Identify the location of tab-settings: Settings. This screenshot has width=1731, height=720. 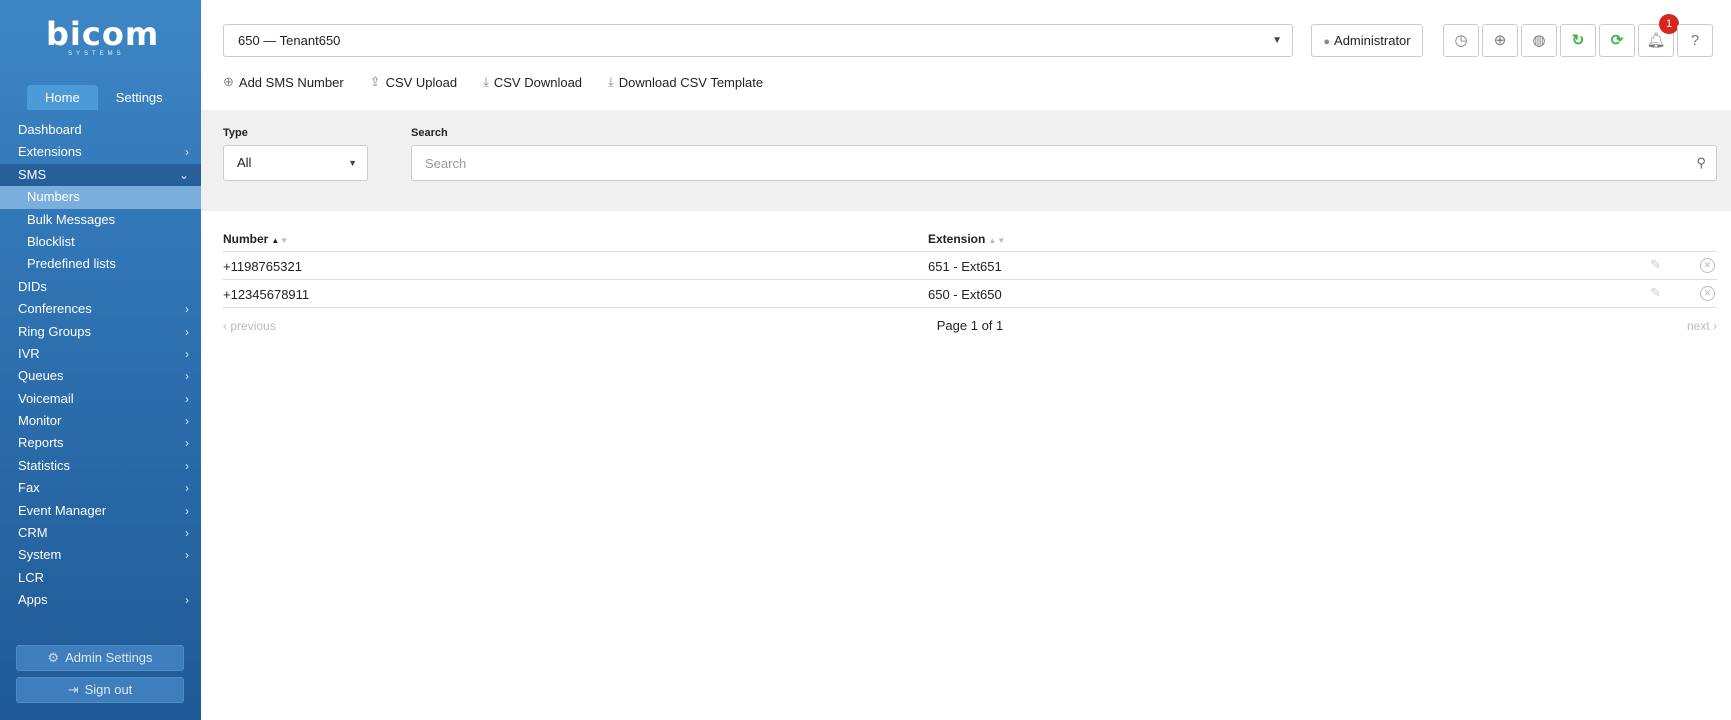
(139, 97).